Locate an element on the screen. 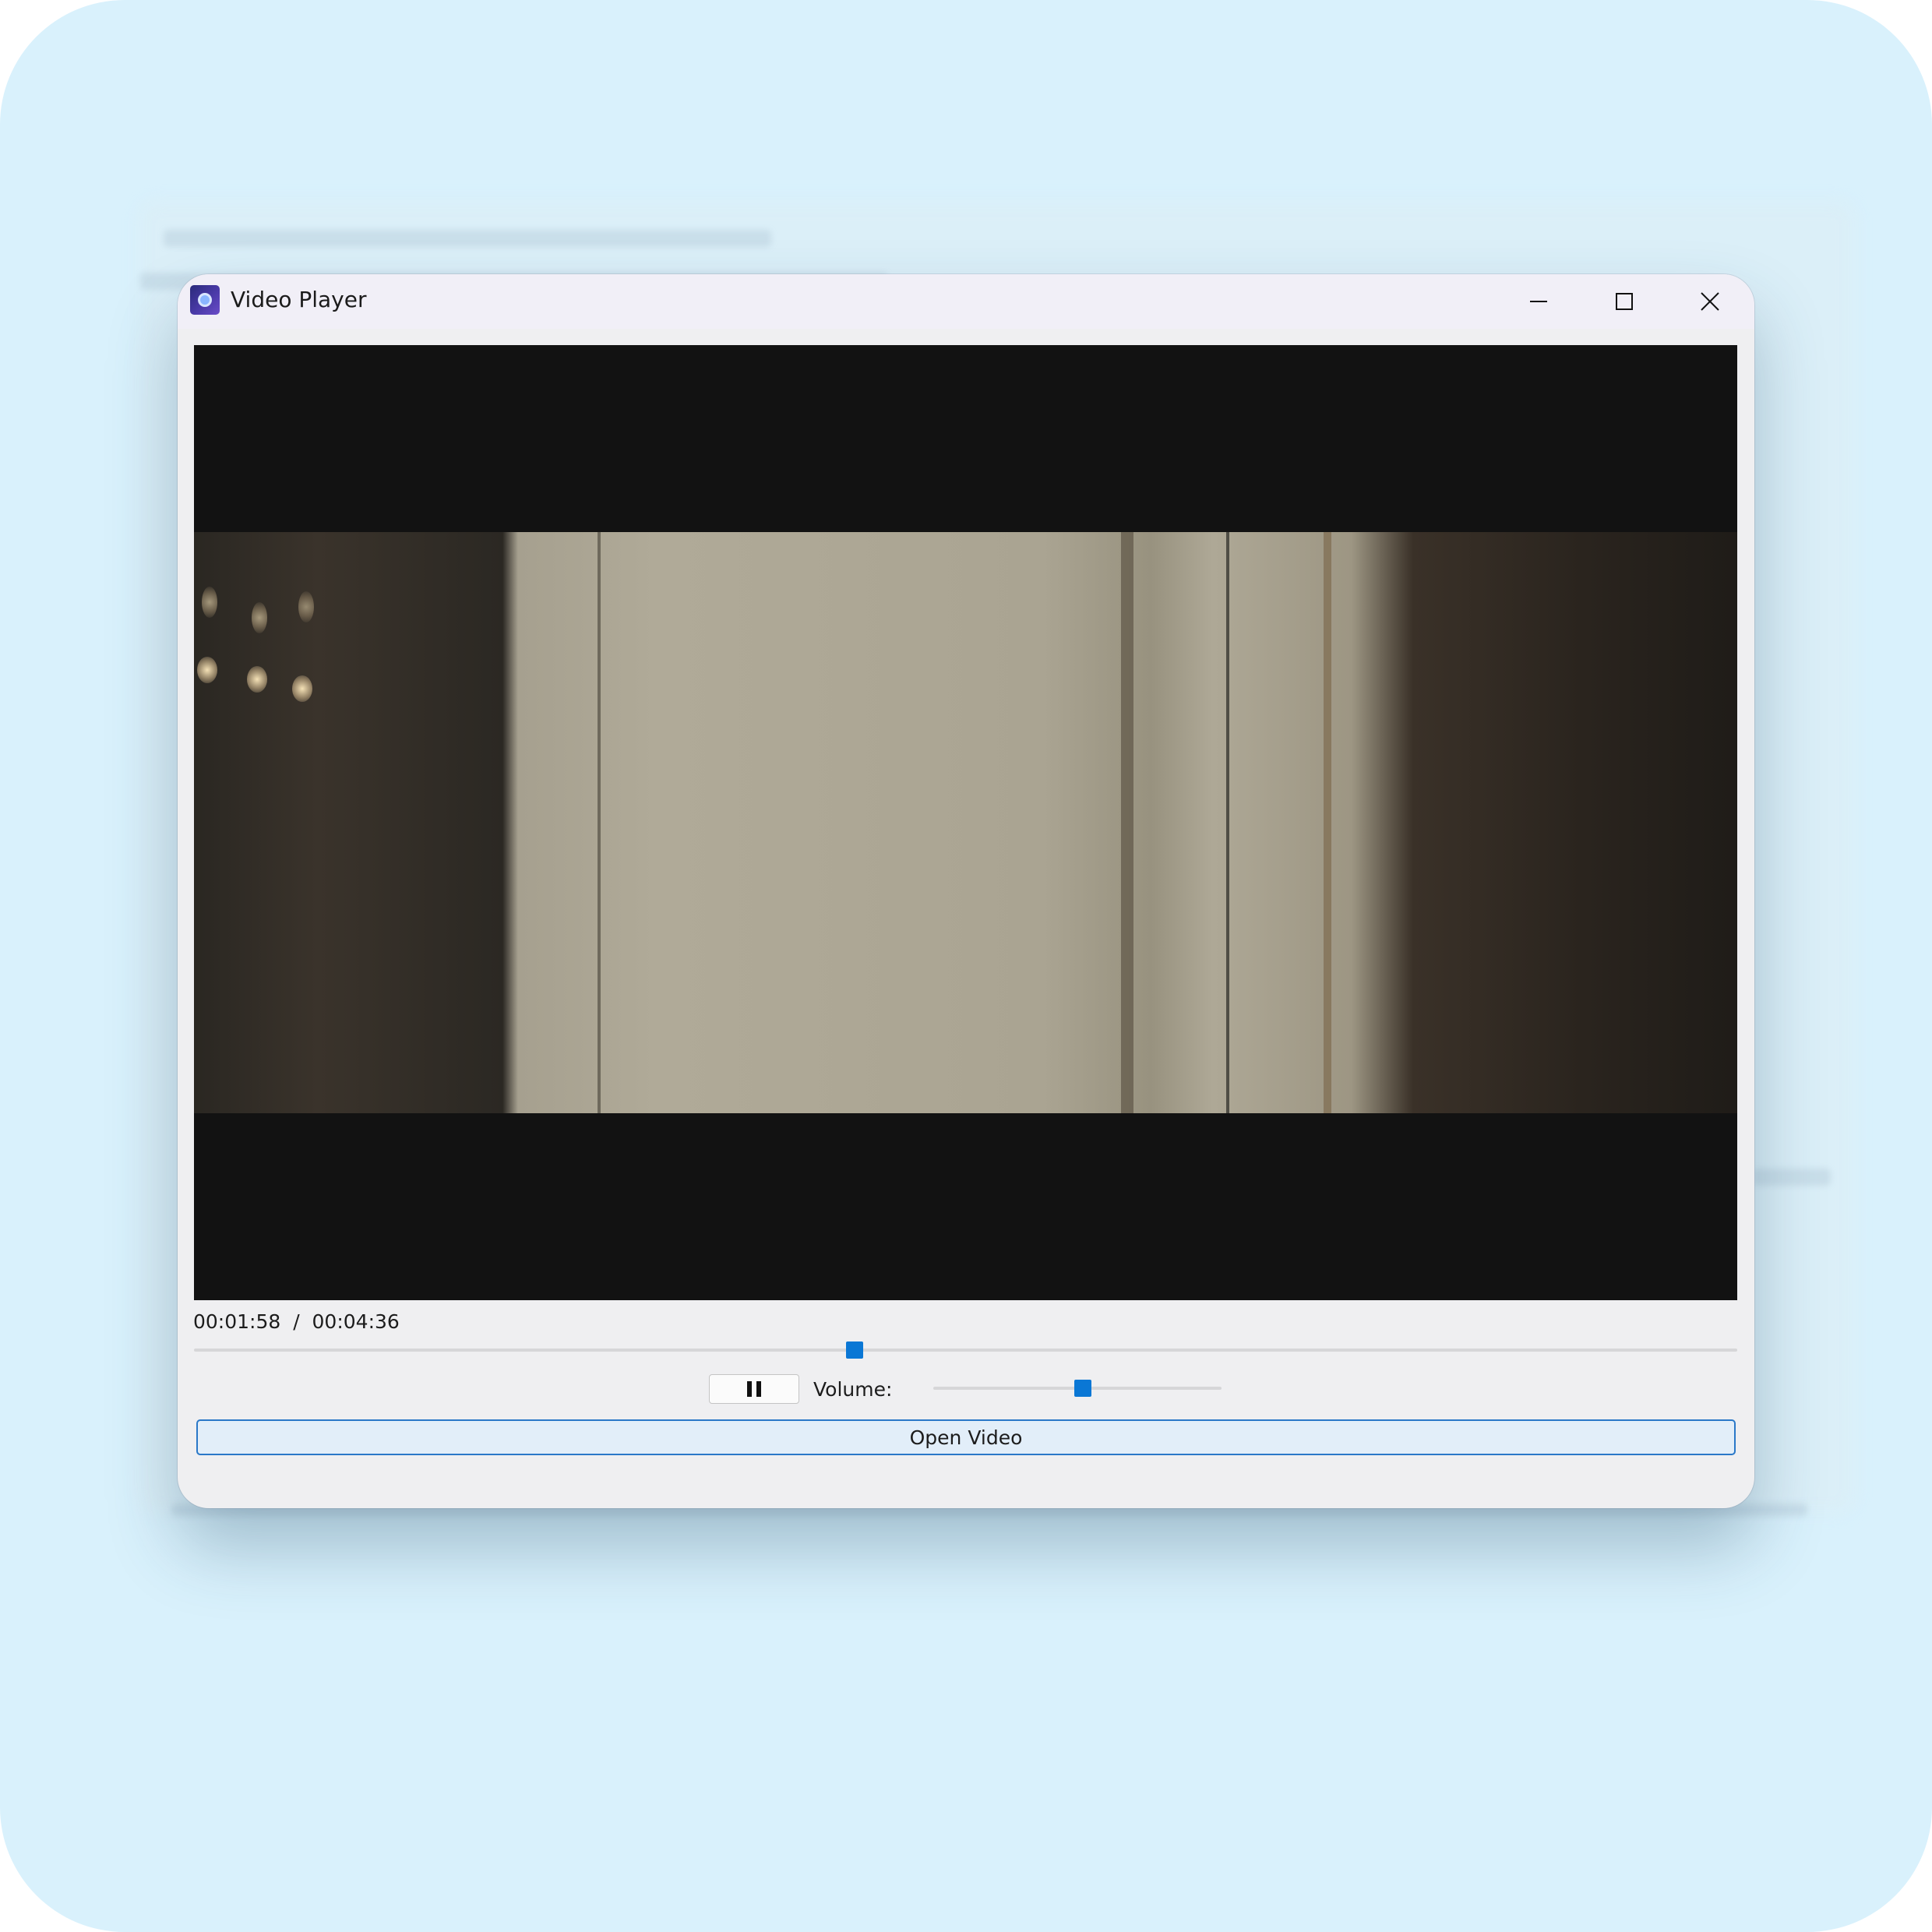 The width and height of the screenshot is (1932, 1932). volume-slider-handle is located at coordinates (1083, 1389).